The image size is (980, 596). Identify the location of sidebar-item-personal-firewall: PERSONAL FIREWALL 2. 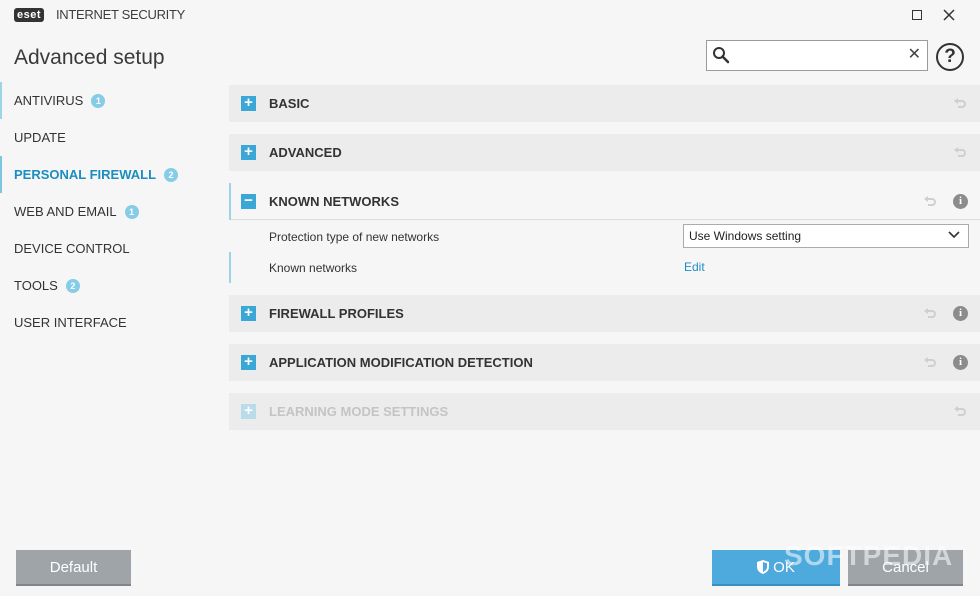
(112, 174).